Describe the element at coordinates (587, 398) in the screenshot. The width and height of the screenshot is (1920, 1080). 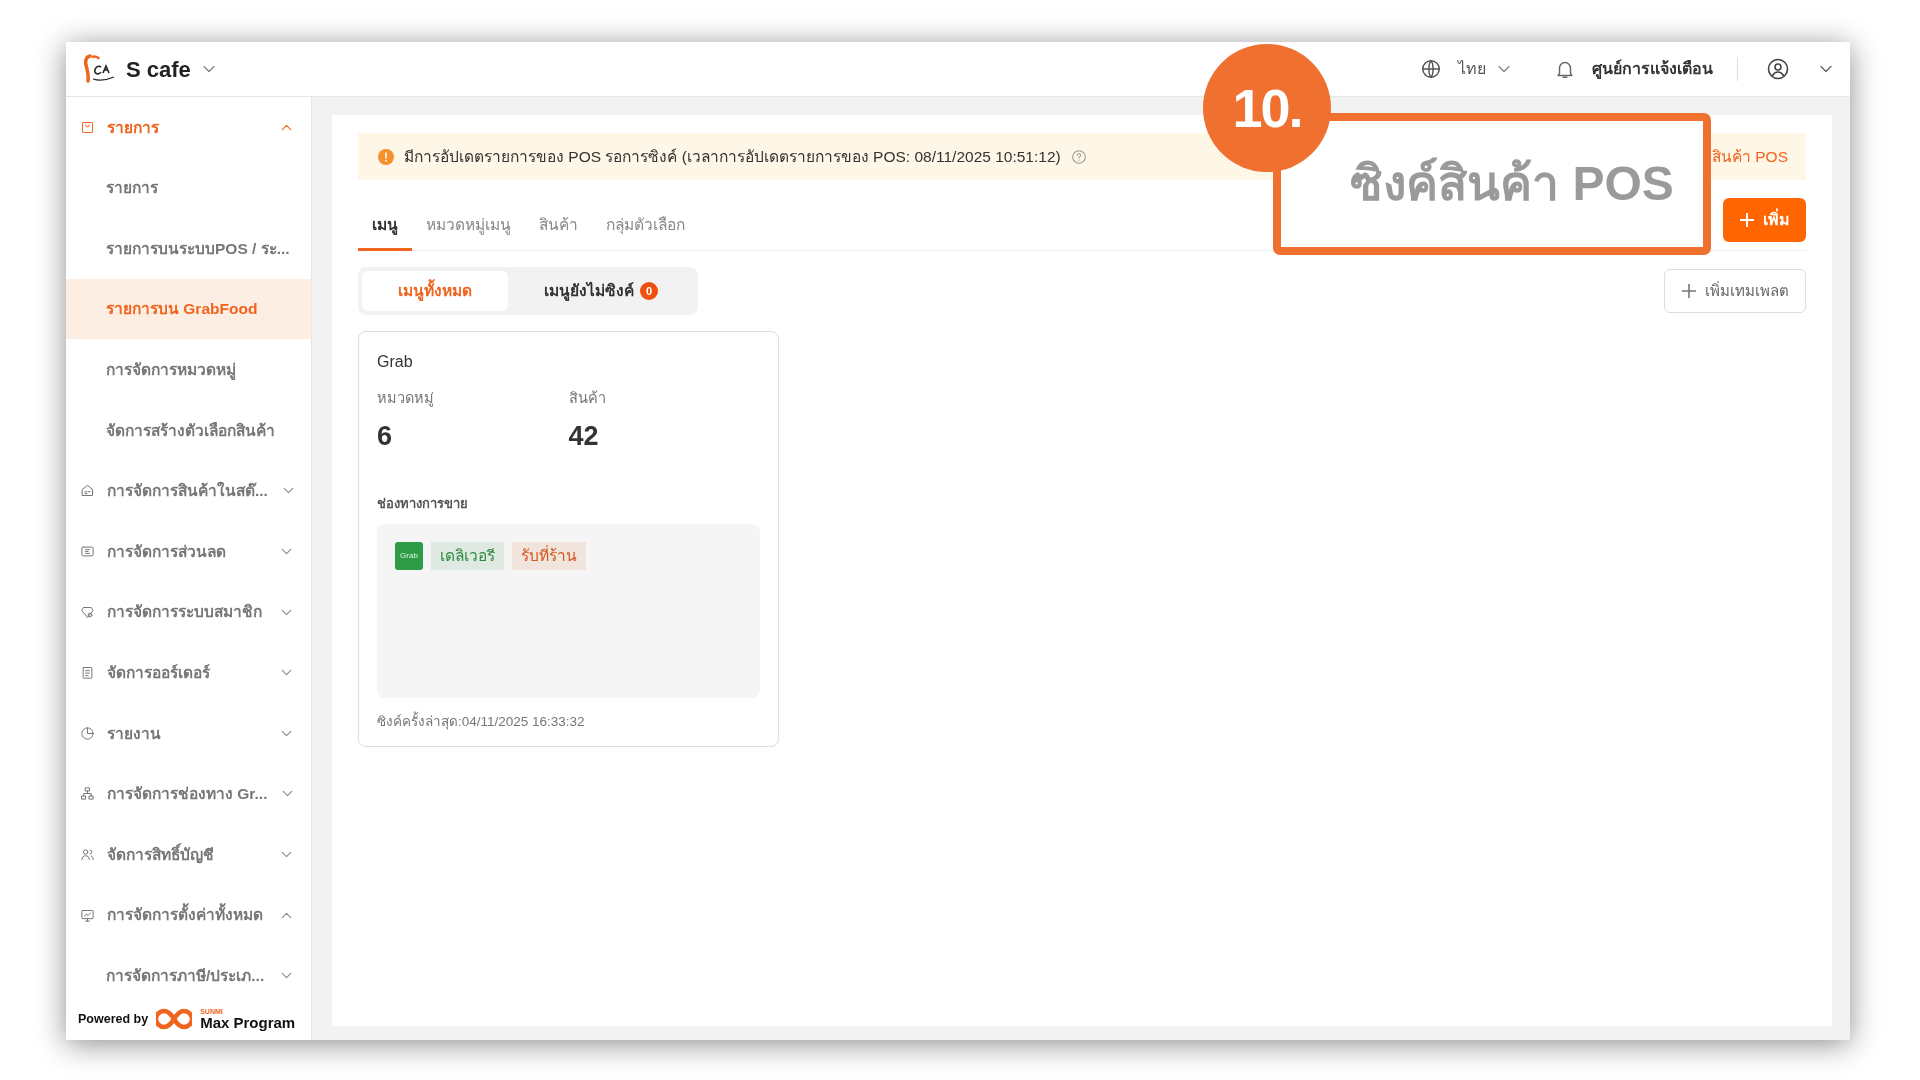
I see `stat-label: สินค้า` at that location.